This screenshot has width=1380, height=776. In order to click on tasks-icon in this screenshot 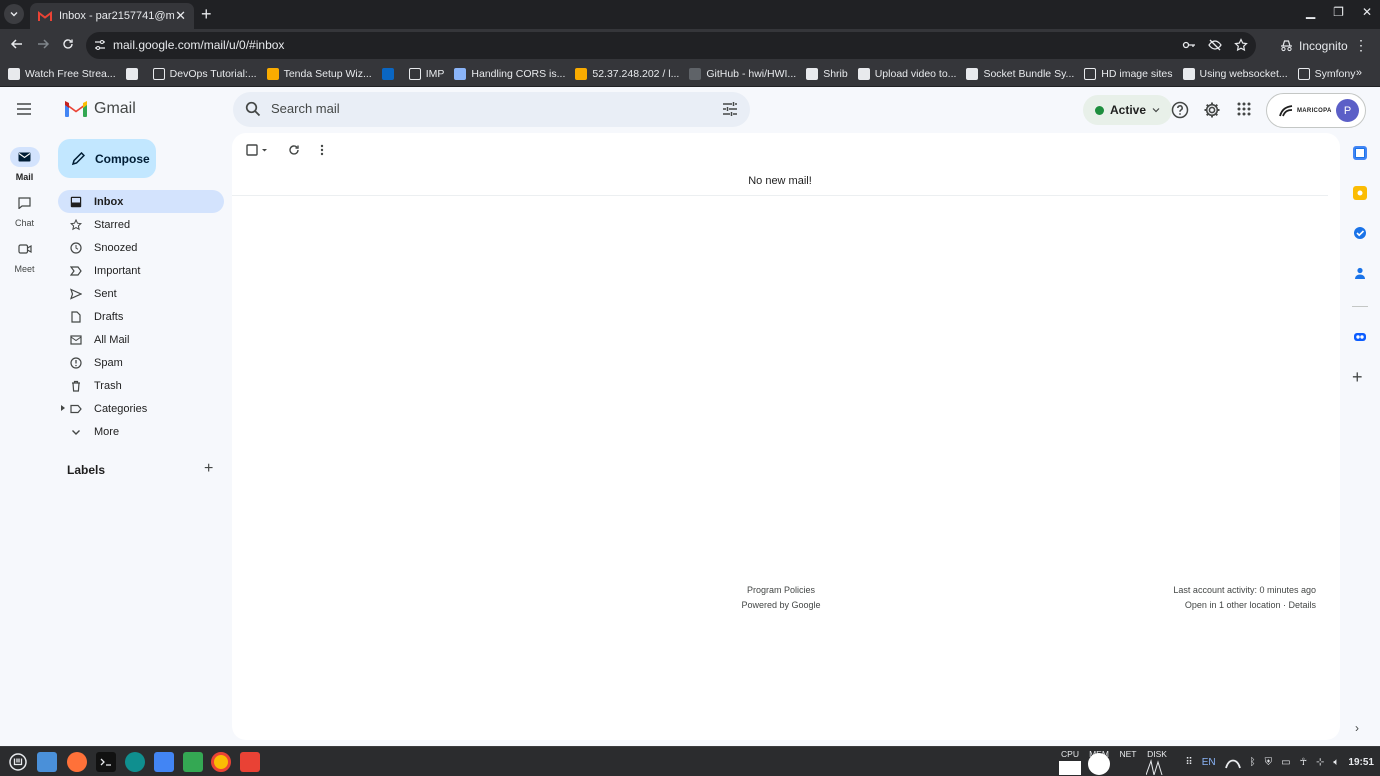, I will do `click(1360, 233)`.